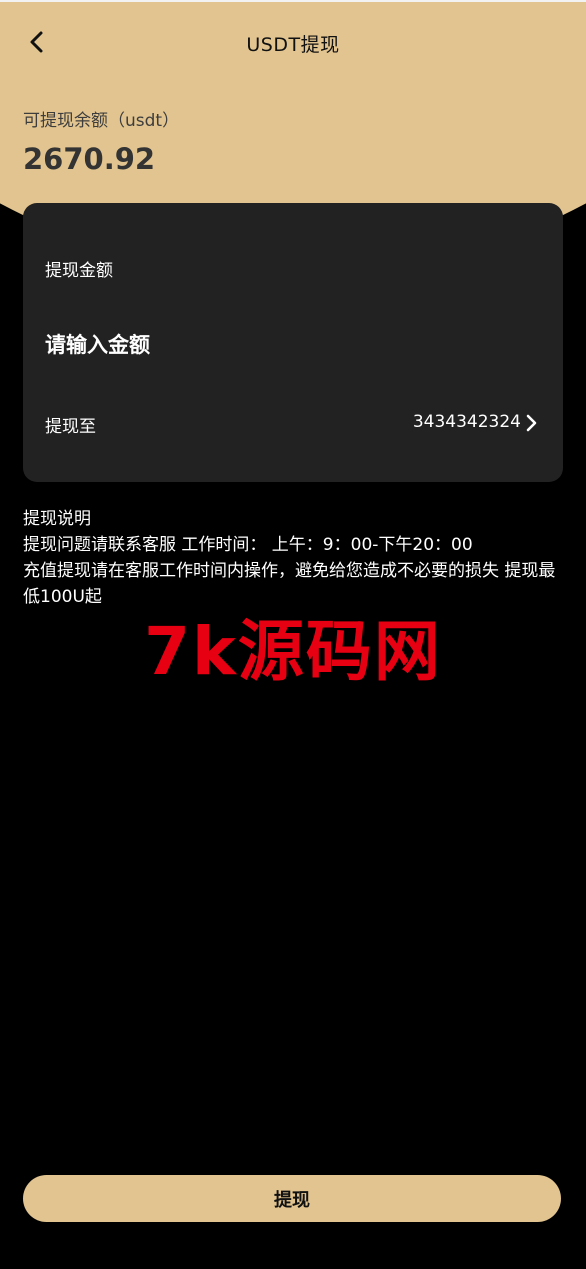 The height and width of the screenshot is (1269, 586). Describe the element at coordinates (292, 1198) in the screenshot. I see `submit-withdraw-button: 提现` at that location.